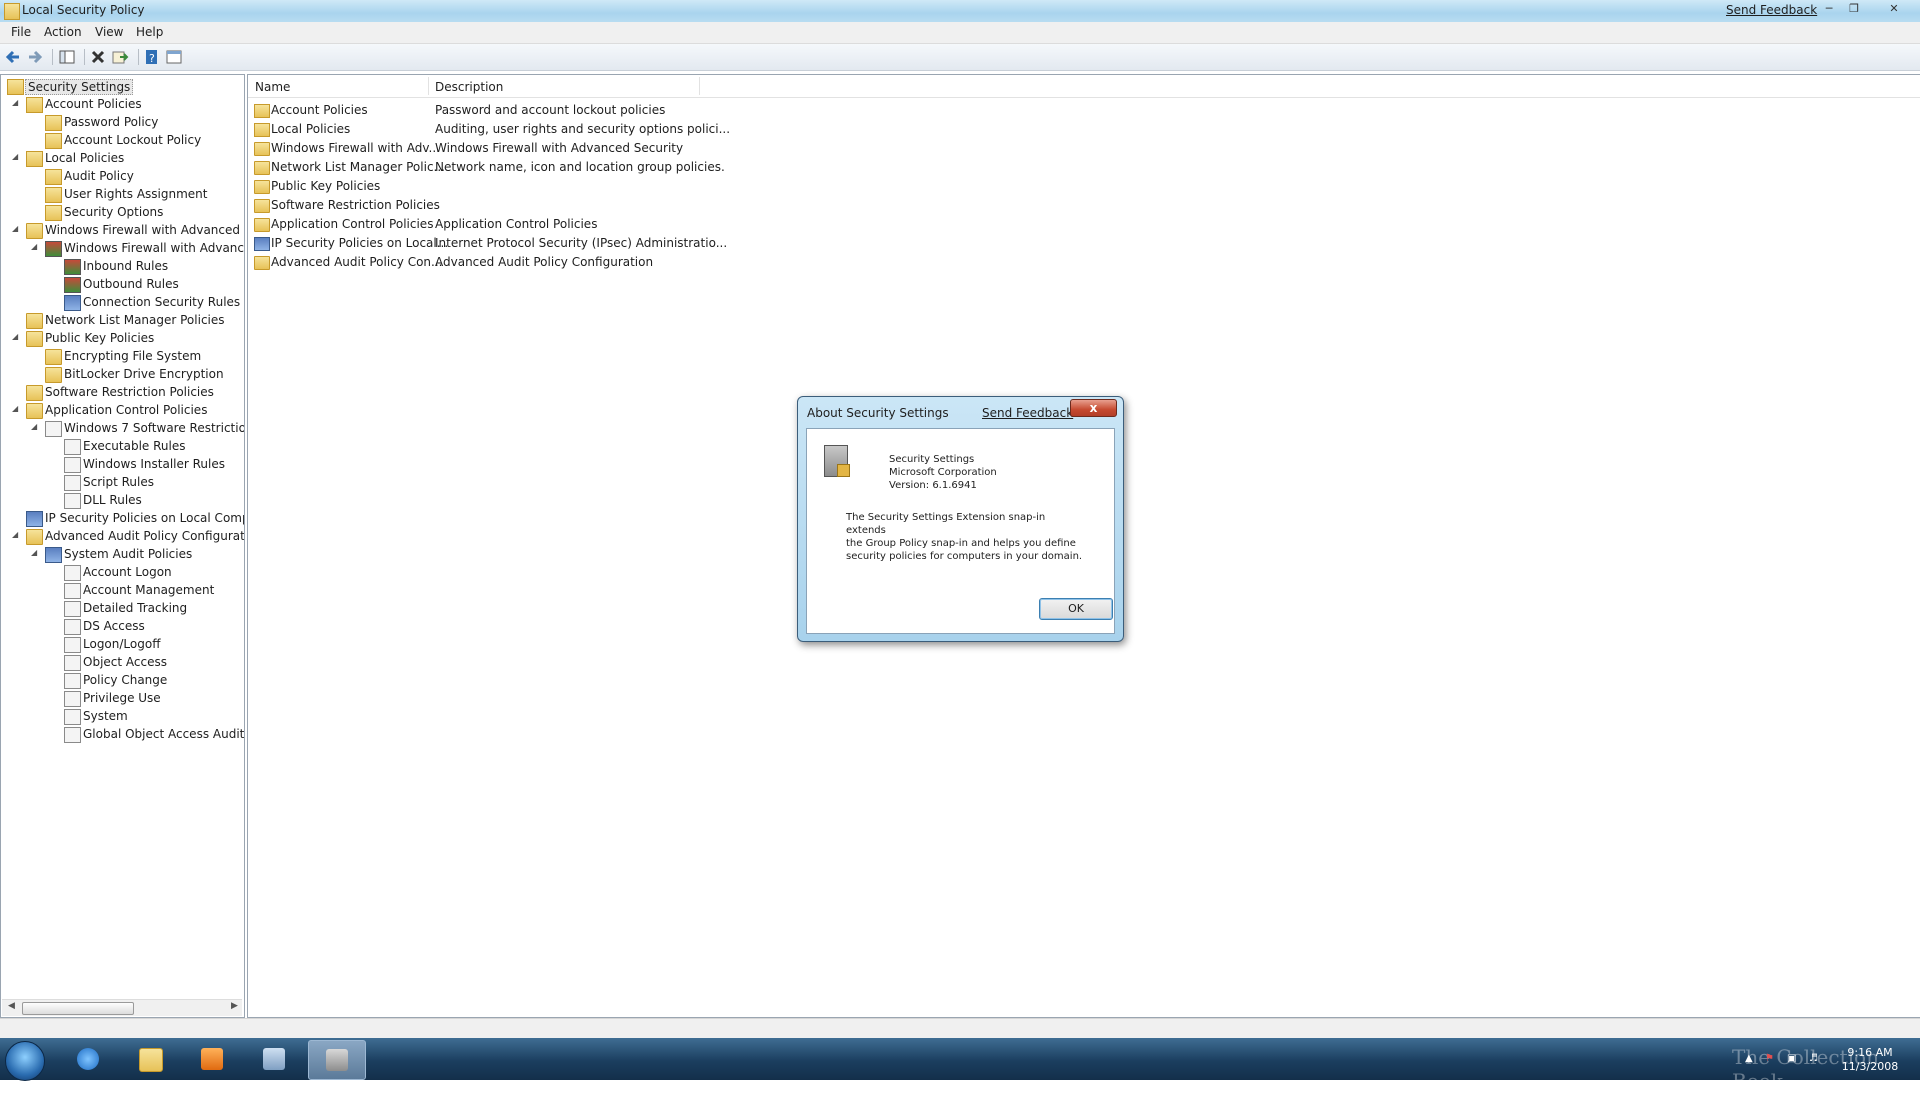  I want to click on tree-item-label: System Audit Policies, so click(128, 554).